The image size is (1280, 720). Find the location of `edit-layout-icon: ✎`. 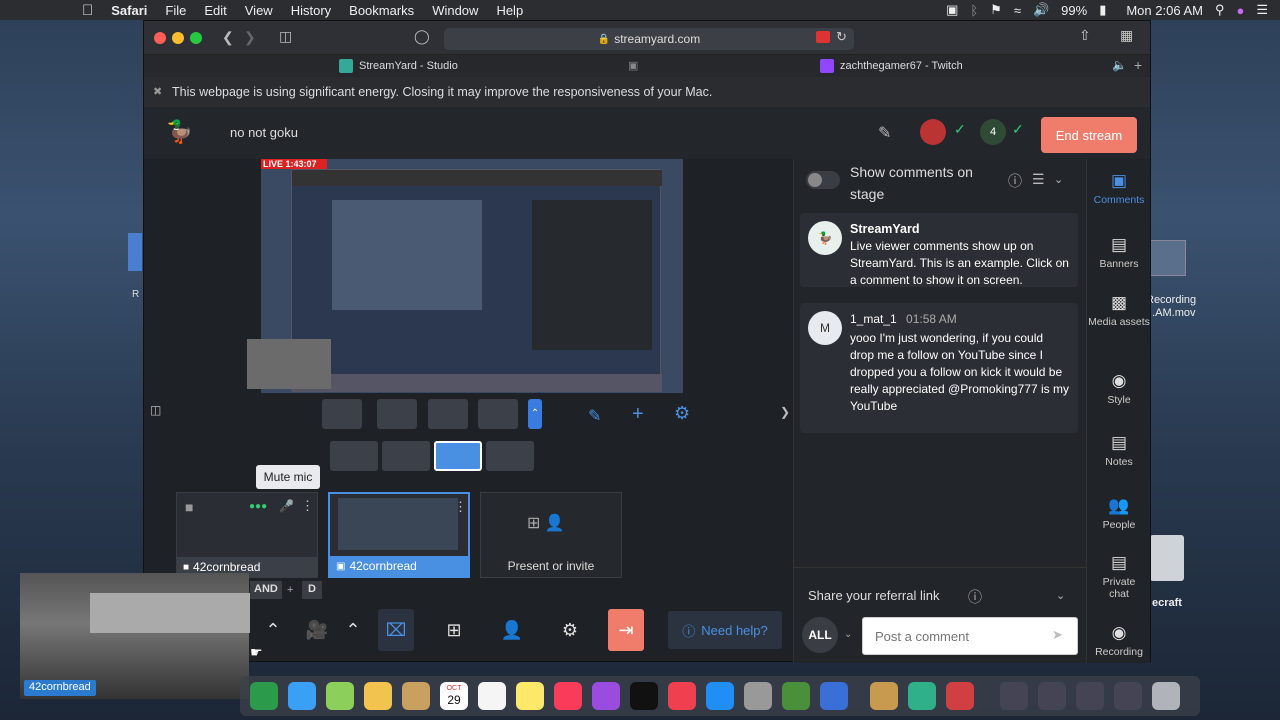

edit-layout-icon: ✎ is located at coordinates (594, 416).